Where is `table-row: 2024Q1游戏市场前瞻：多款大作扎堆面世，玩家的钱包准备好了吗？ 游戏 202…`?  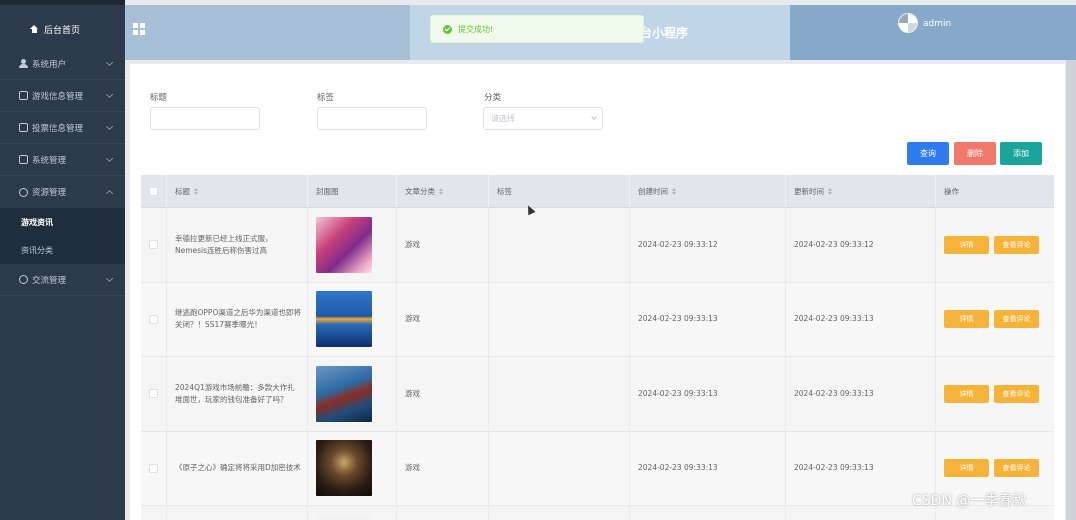 table-row: 2024Q1游戏市场前瞻：多款大作扎堆面世，玩家的钱包准备好了吗？ 游戏 202… is located at coordinates (597, 394).